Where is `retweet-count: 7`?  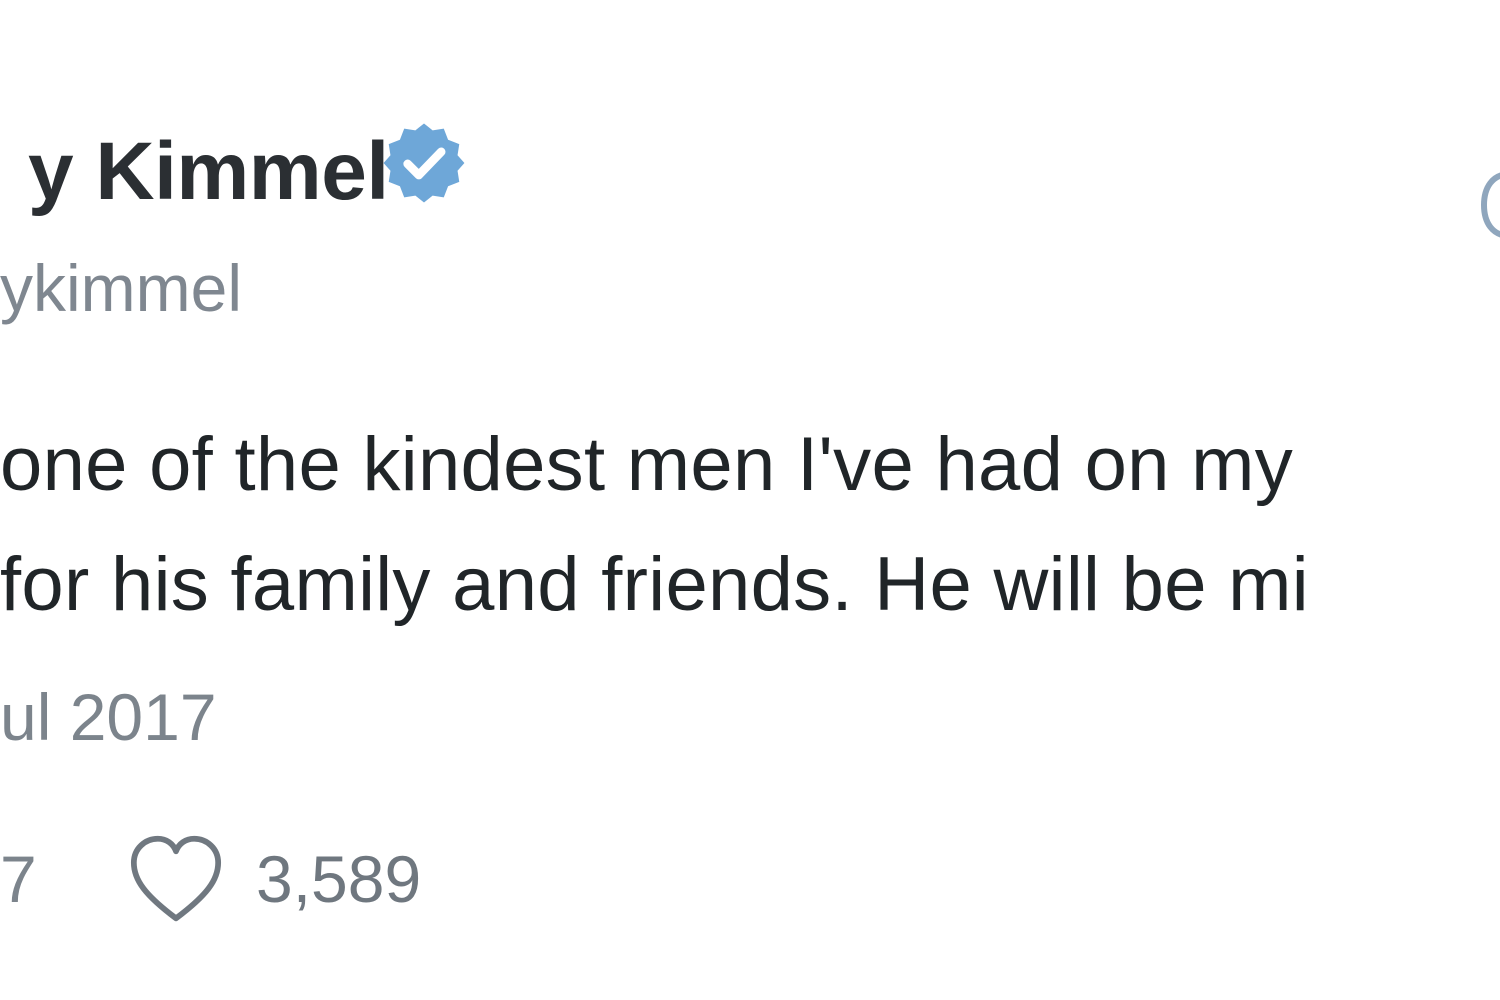
retweet-count: 7 is located at coordinates (18, 879).